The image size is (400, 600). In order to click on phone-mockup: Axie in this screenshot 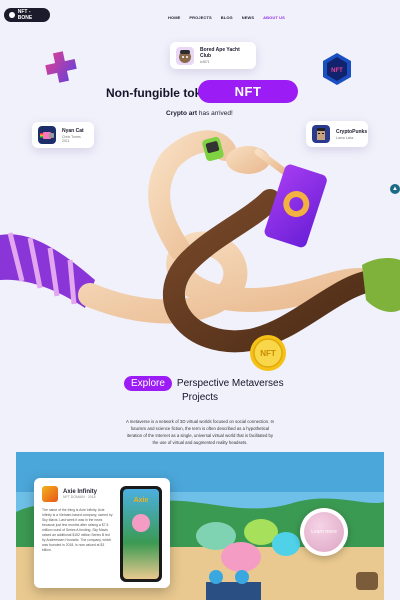, I will do `click(141, 534)`.